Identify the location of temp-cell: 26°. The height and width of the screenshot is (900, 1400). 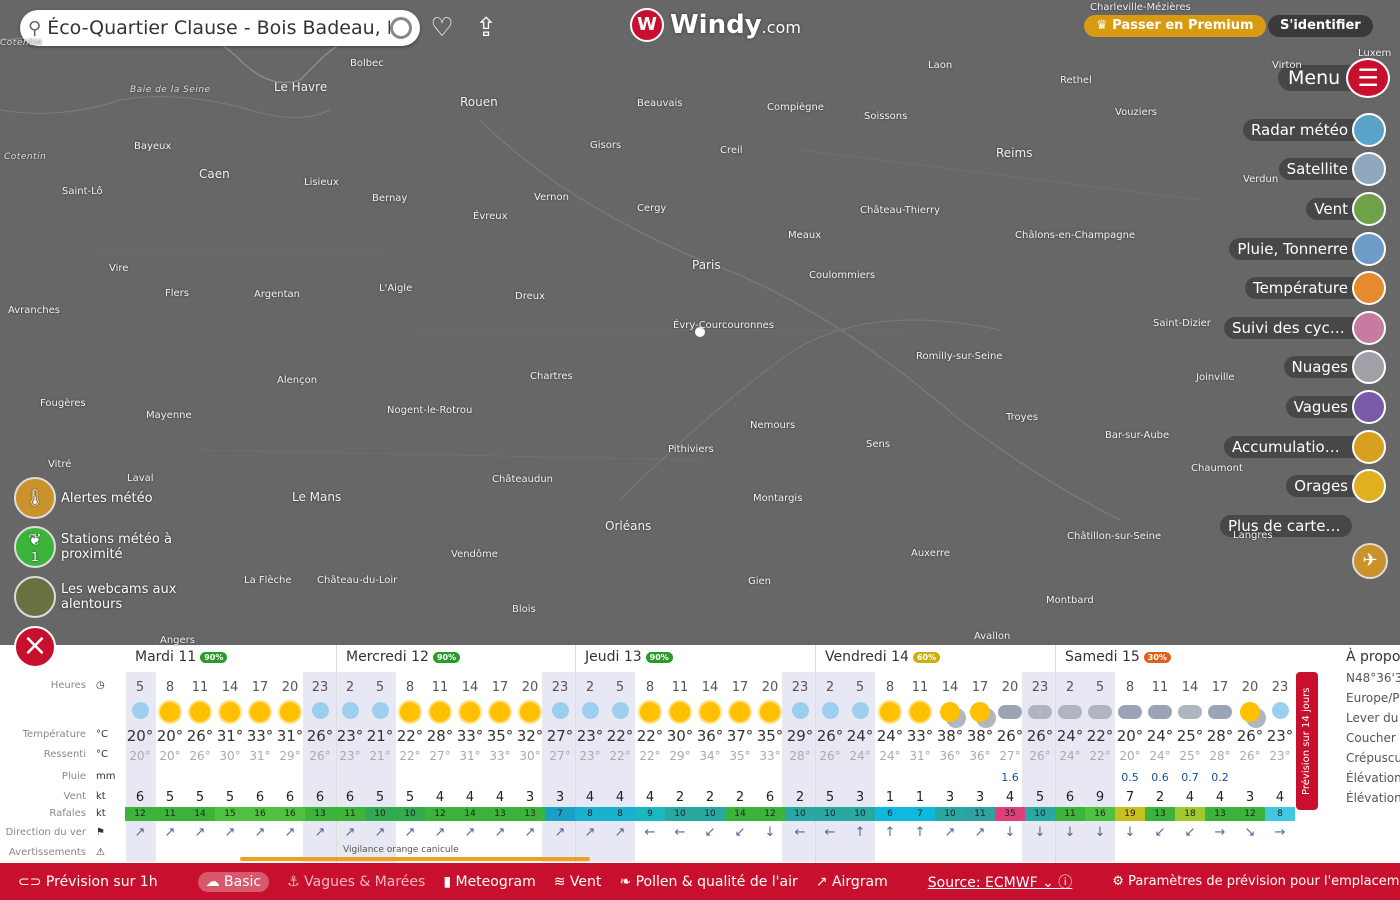
(320, 736).